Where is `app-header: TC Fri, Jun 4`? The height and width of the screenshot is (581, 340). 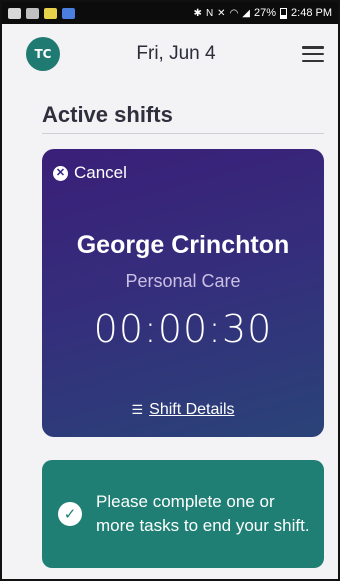 app-header: TC Fri, Jun 4 is located at coordinates (170, 54).